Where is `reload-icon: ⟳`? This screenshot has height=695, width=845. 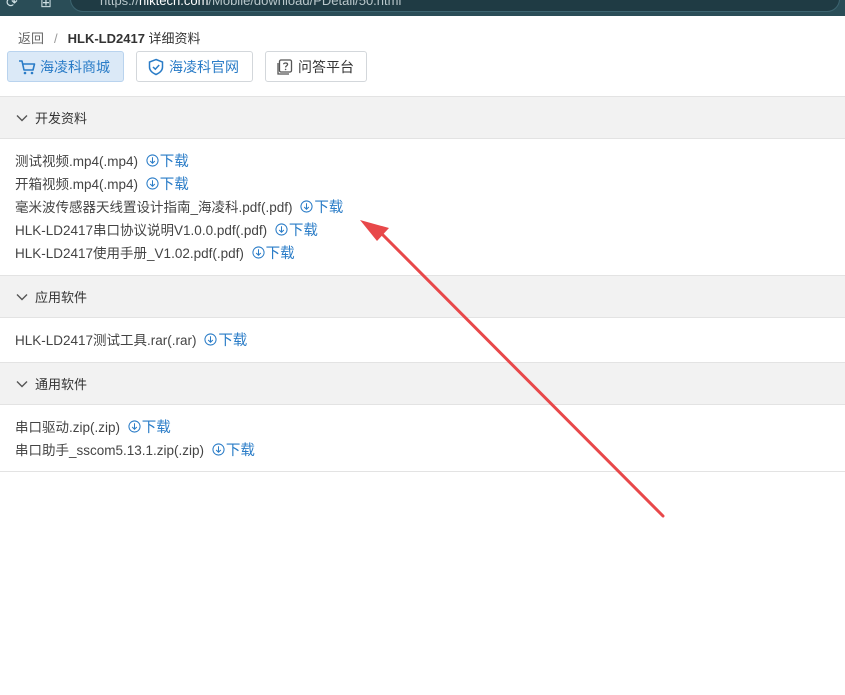 reload-icon: ⟳ is located at coordinates (12, 5).